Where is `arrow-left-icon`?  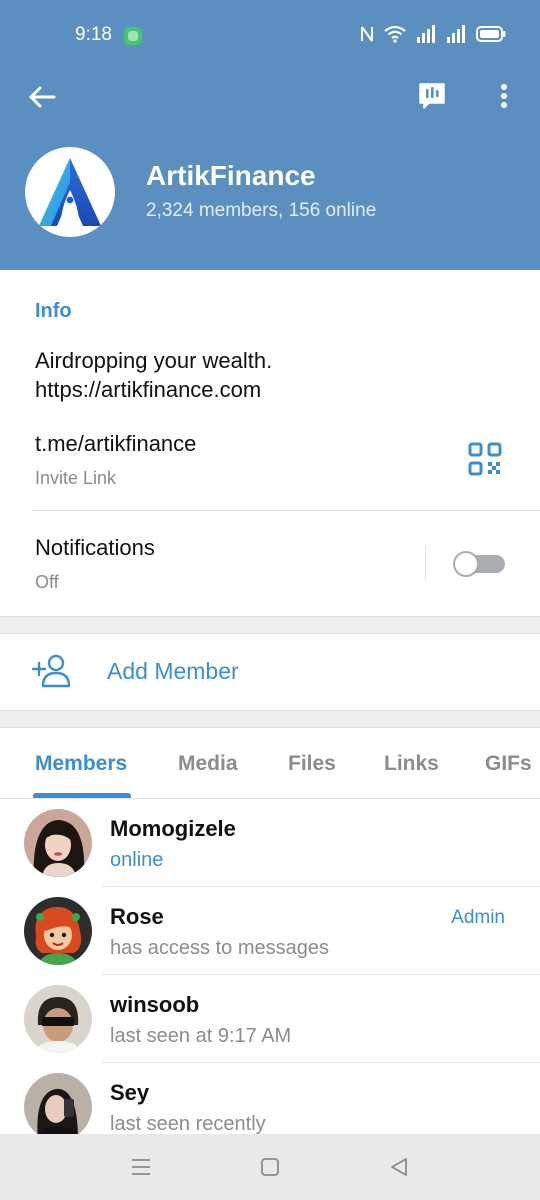 arrow-left-icon is located at coordinates (42, 97).